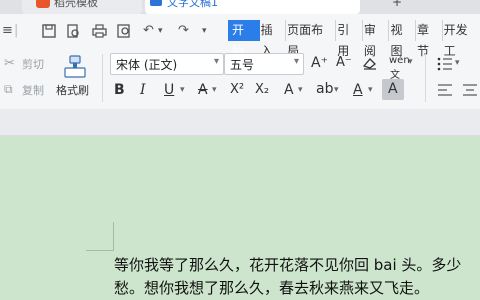 The height and width of the screenshot is (300, 480). What do you see at coordinates (183, 31) in the screenshot?
I see `redo-icon: ↷` at bounding box center [183, 31].